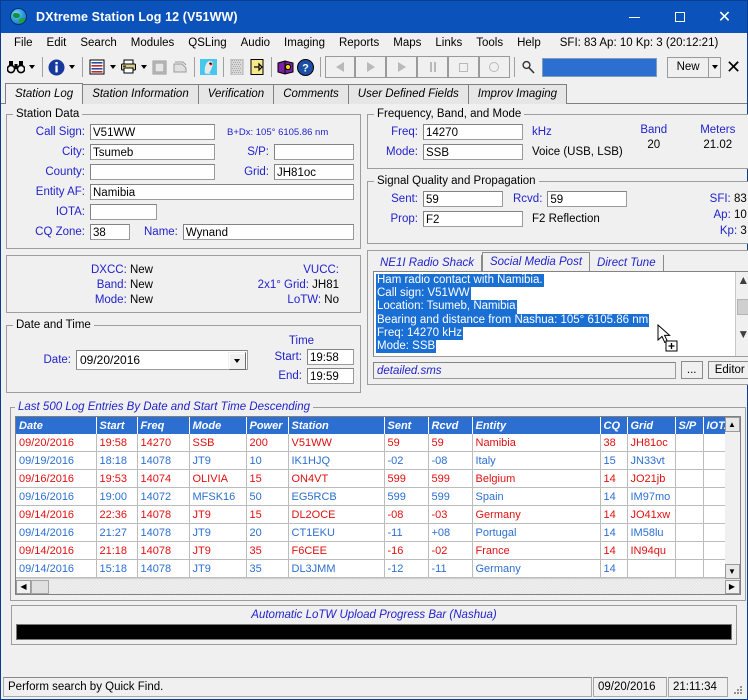  I want to click on iota-input, so click(123, 212).